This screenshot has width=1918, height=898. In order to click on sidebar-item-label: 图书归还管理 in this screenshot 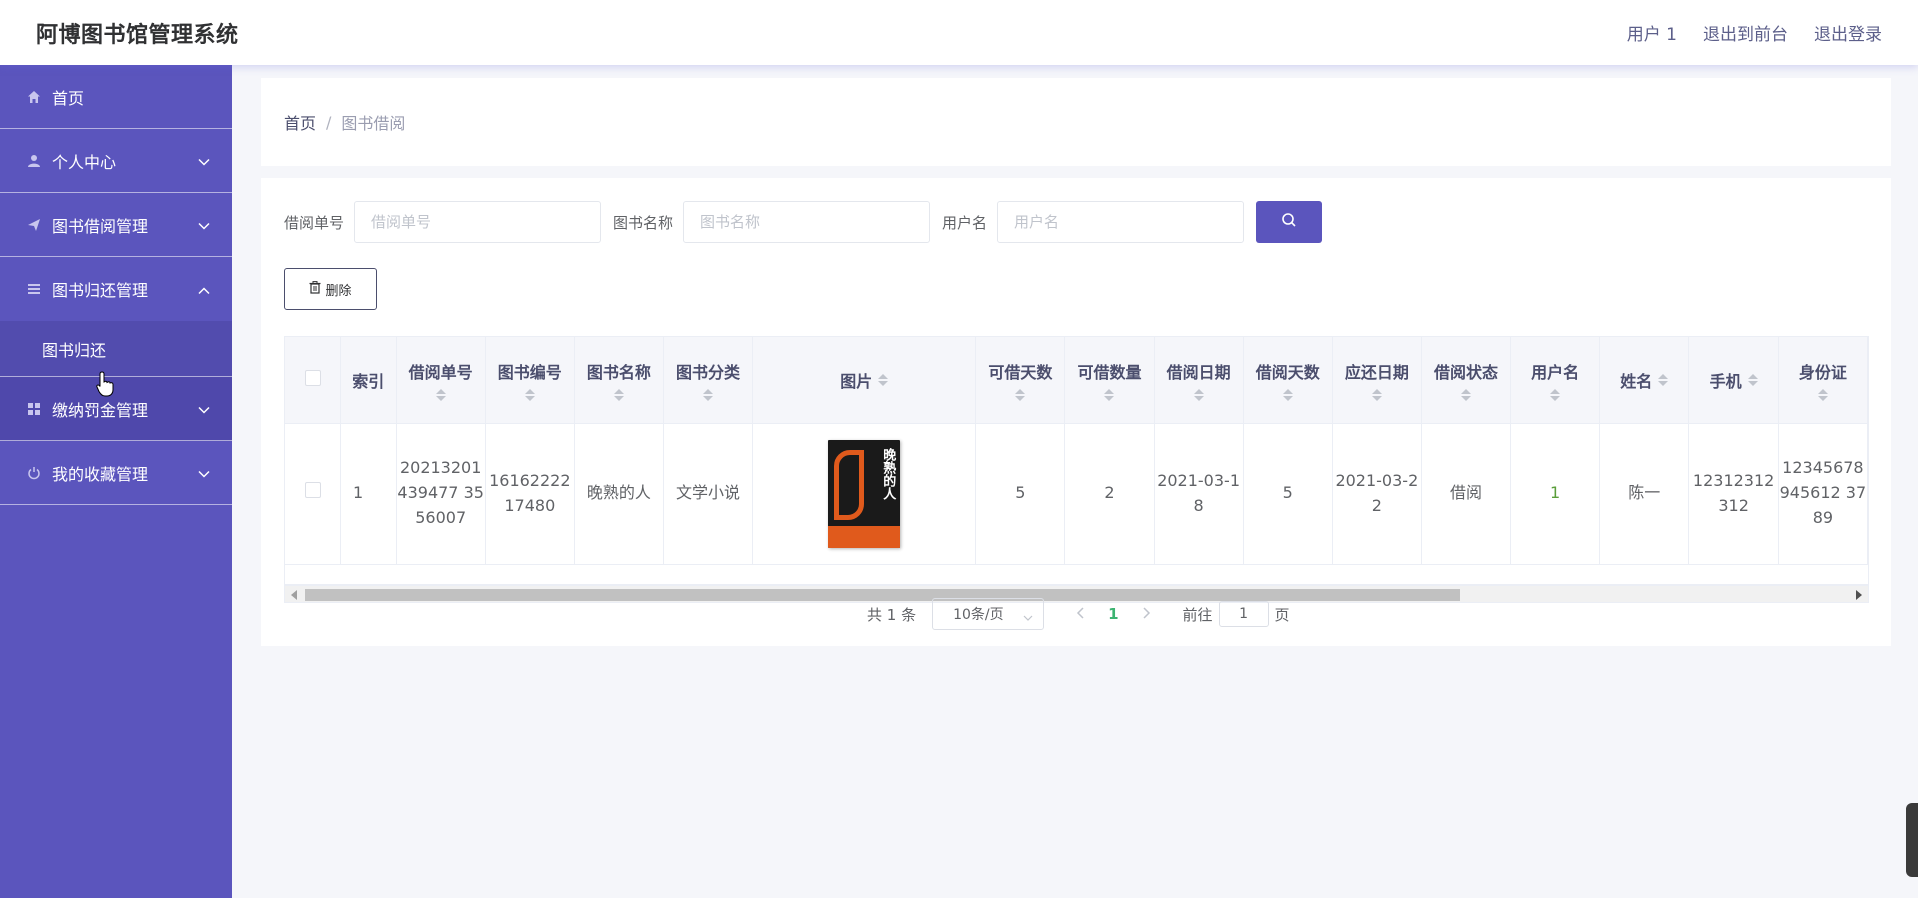, I will do `click(100, 290)`.